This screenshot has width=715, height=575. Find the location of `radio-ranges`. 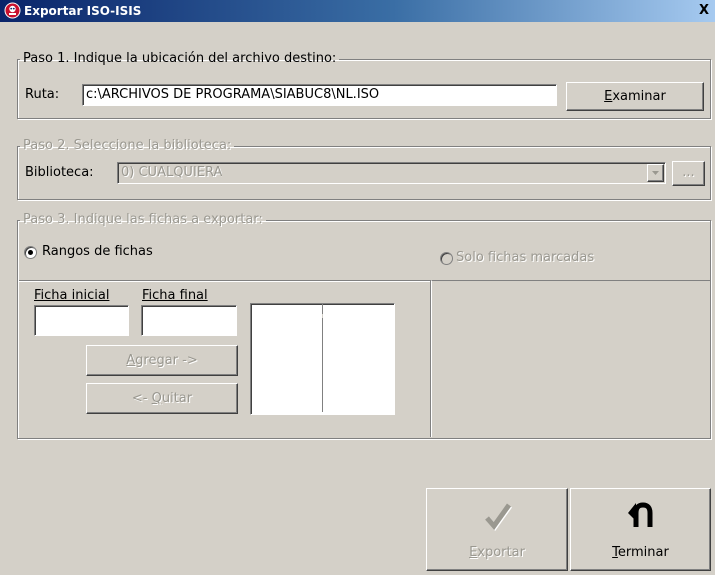

radio-ranges is located at coordinates (30, 252).